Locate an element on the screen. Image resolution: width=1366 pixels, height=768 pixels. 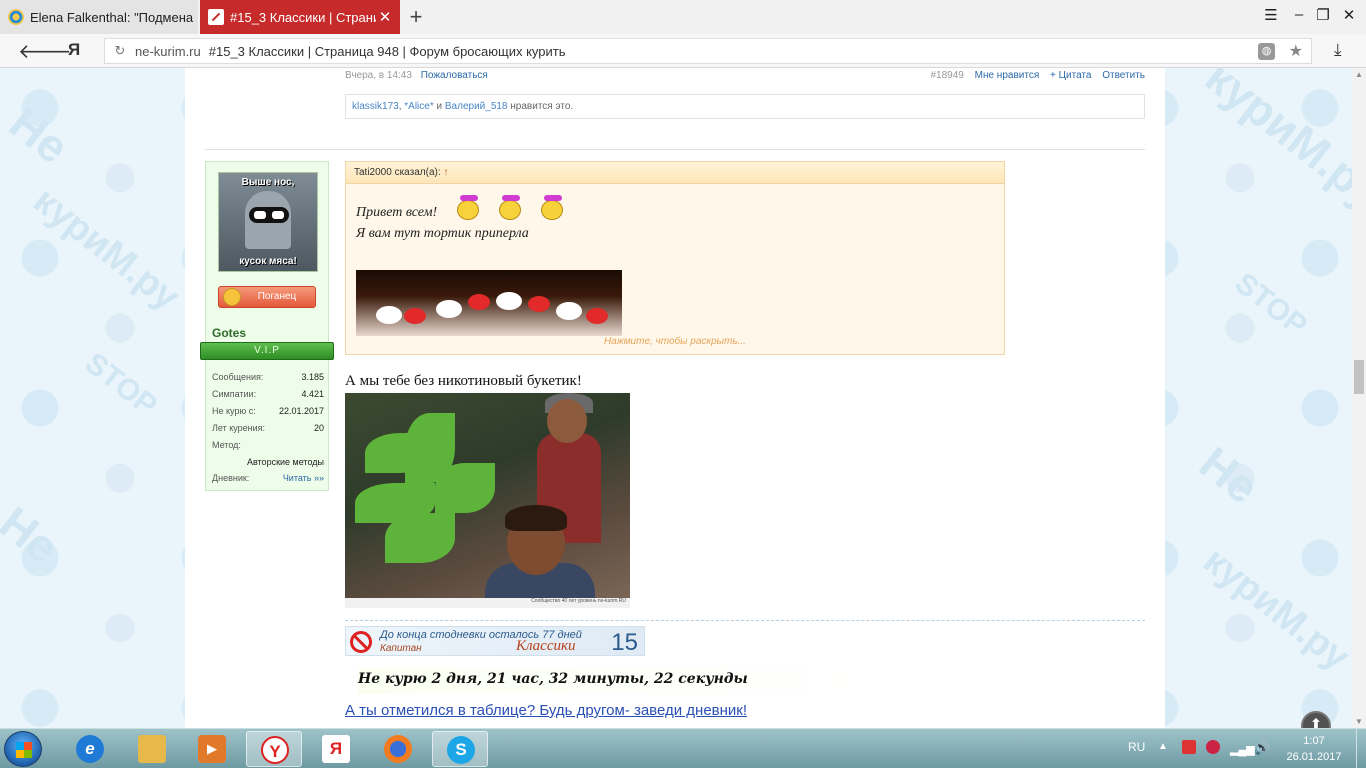
antivirus-icon is located at coordinates (1213, 747).